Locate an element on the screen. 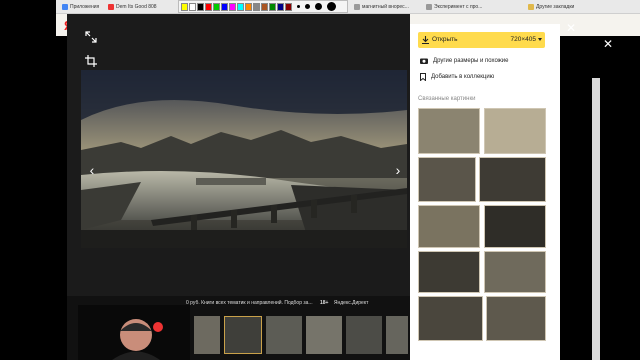  download-icon is located at coordinates (425, 40).